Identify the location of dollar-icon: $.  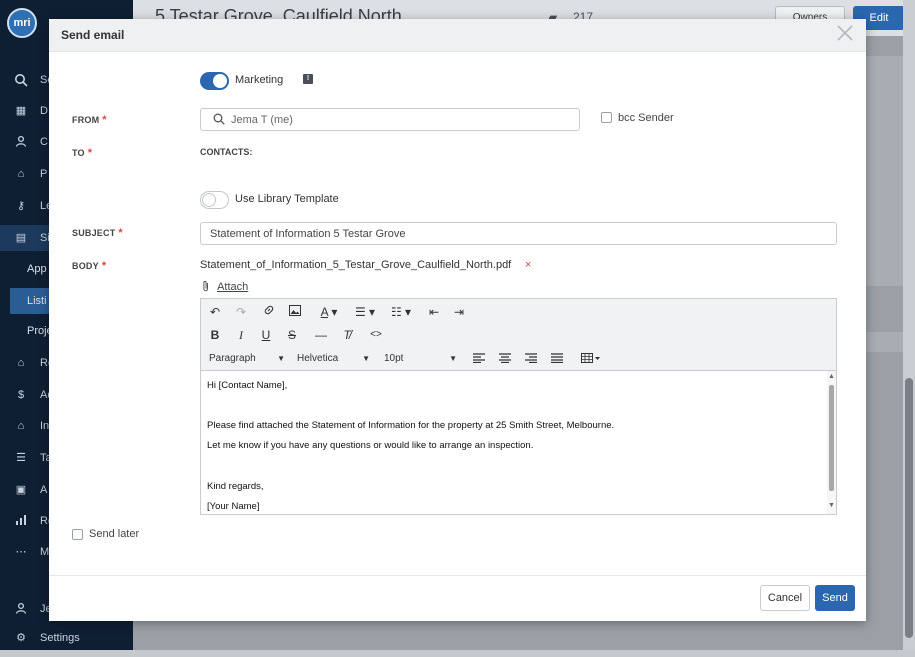
(21, 395).